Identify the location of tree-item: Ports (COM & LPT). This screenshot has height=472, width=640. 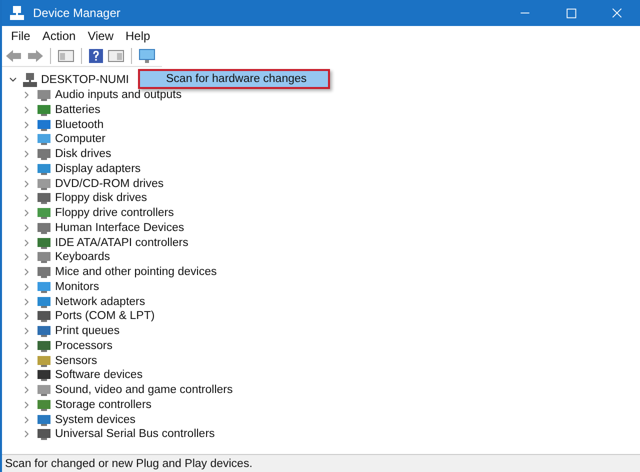
(105, 316).